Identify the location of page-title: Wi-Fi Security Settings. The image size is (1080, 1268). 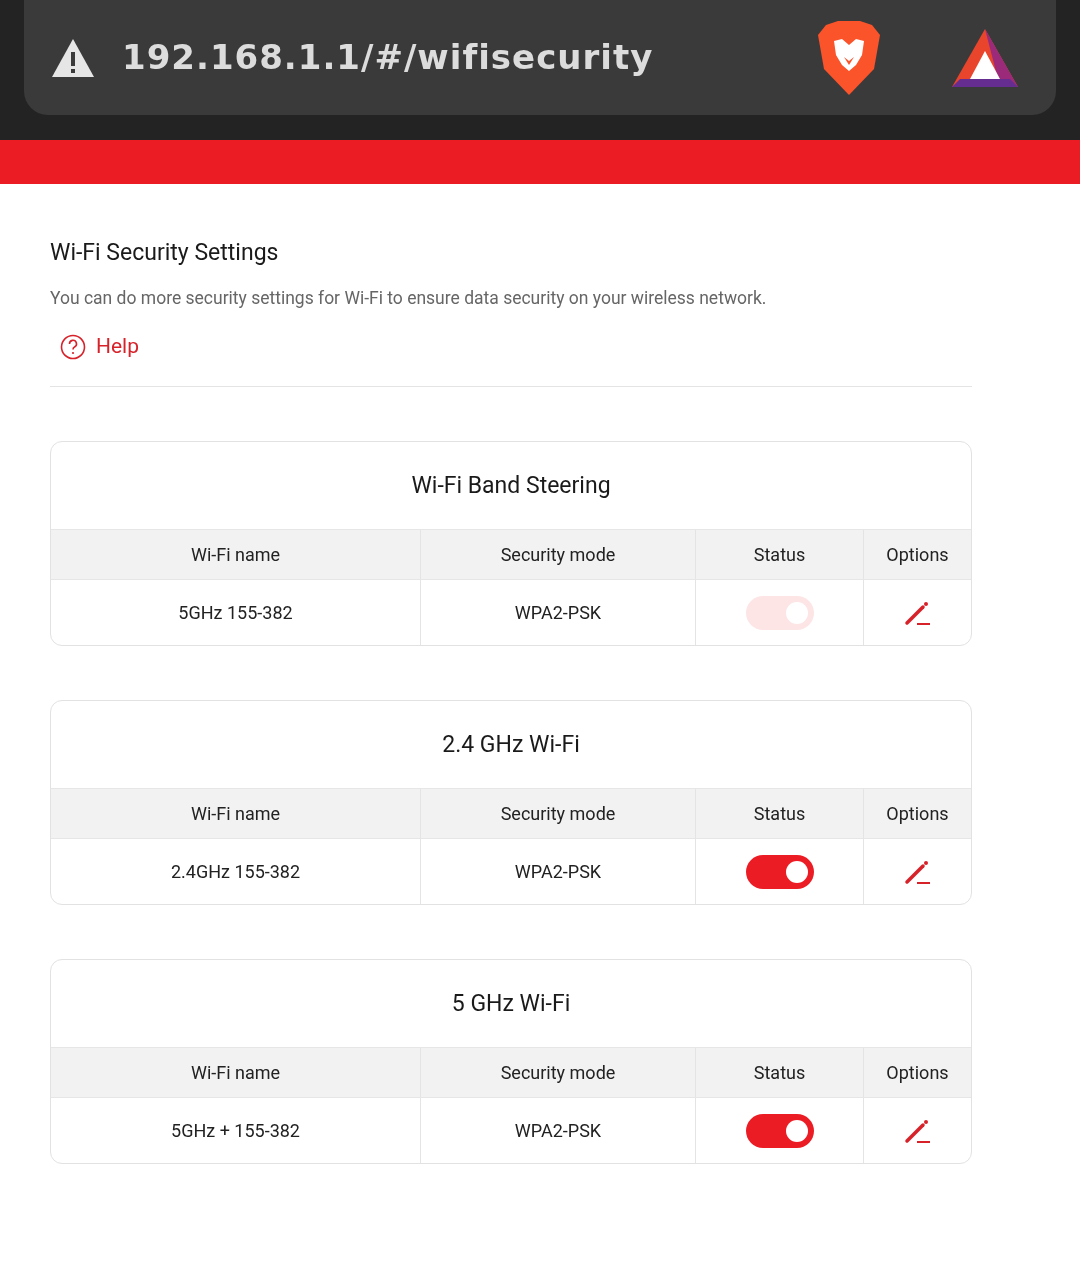
(165, 253).